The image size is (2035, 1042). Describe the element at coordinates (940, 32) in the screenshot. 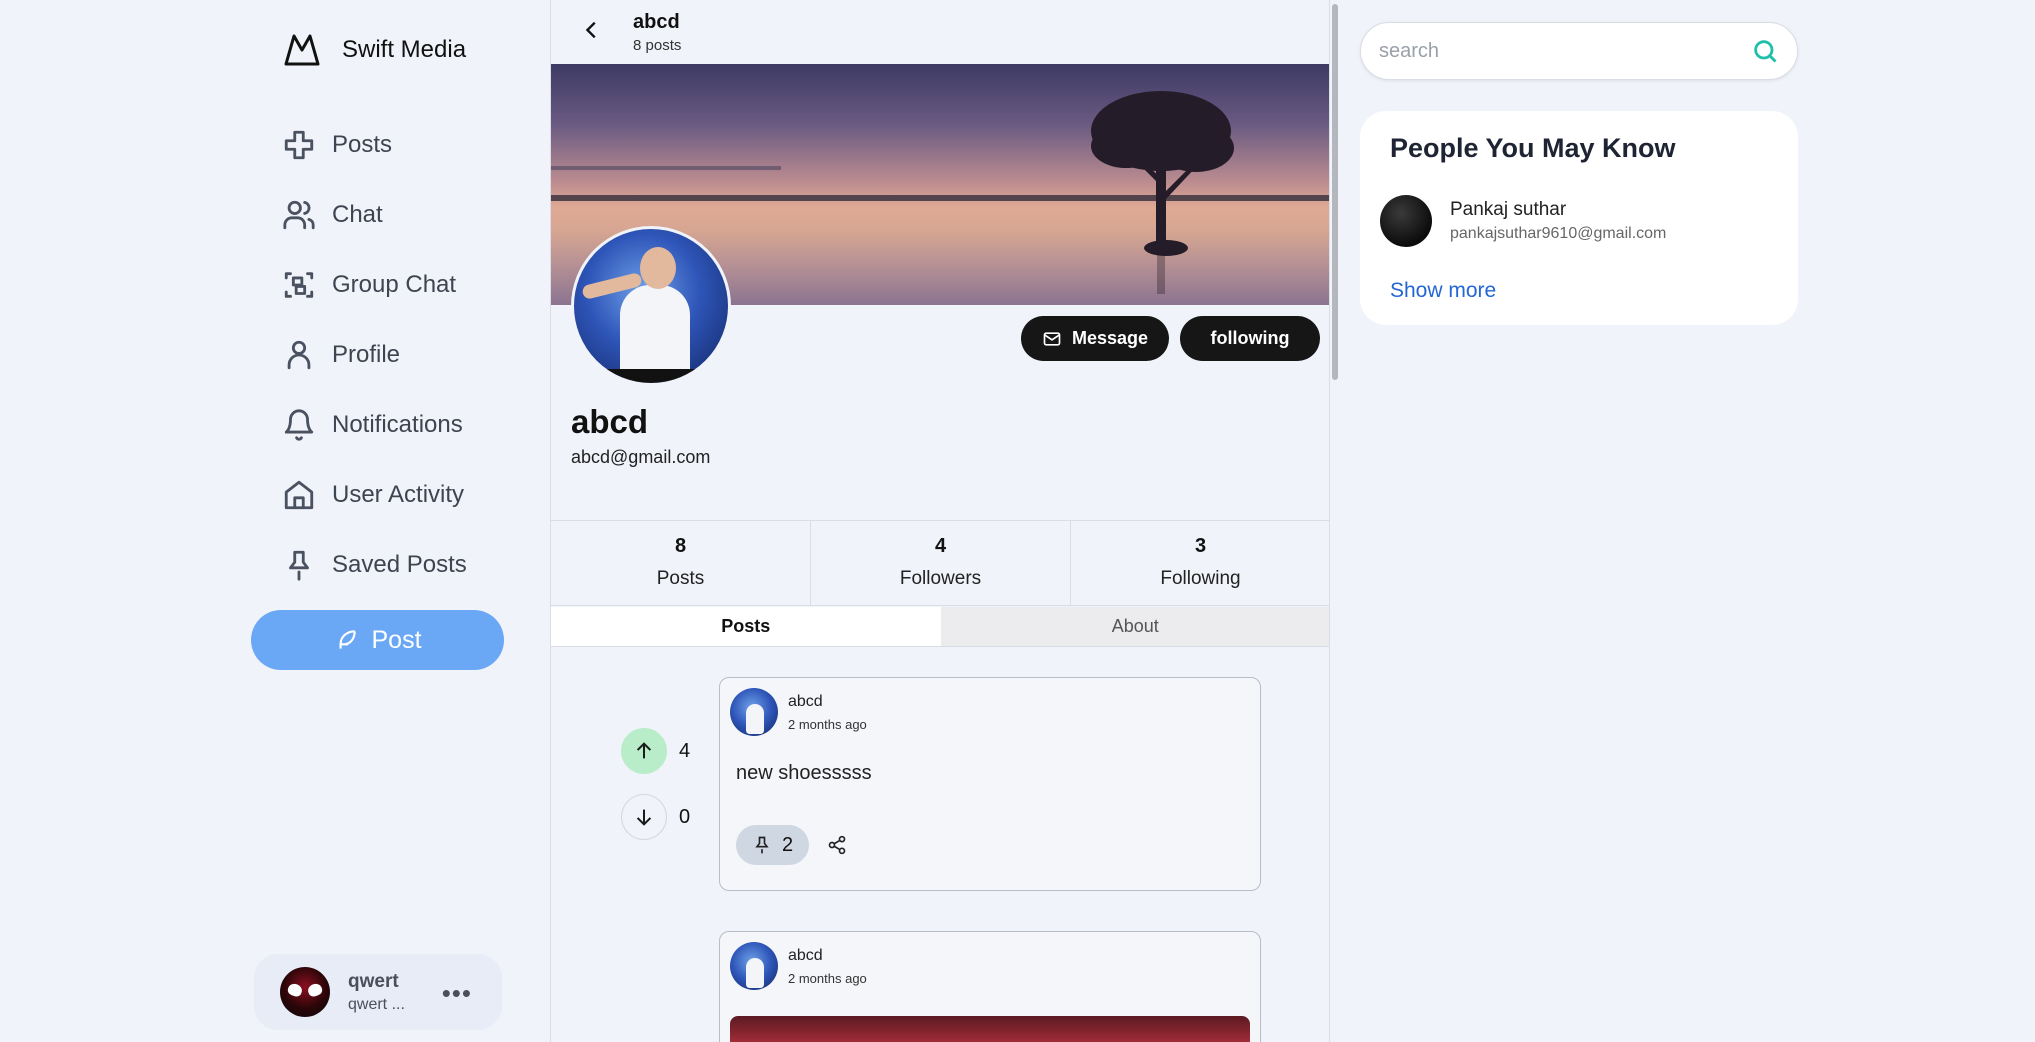

I see `profile-topbar: abcd 8 posts` at that location.